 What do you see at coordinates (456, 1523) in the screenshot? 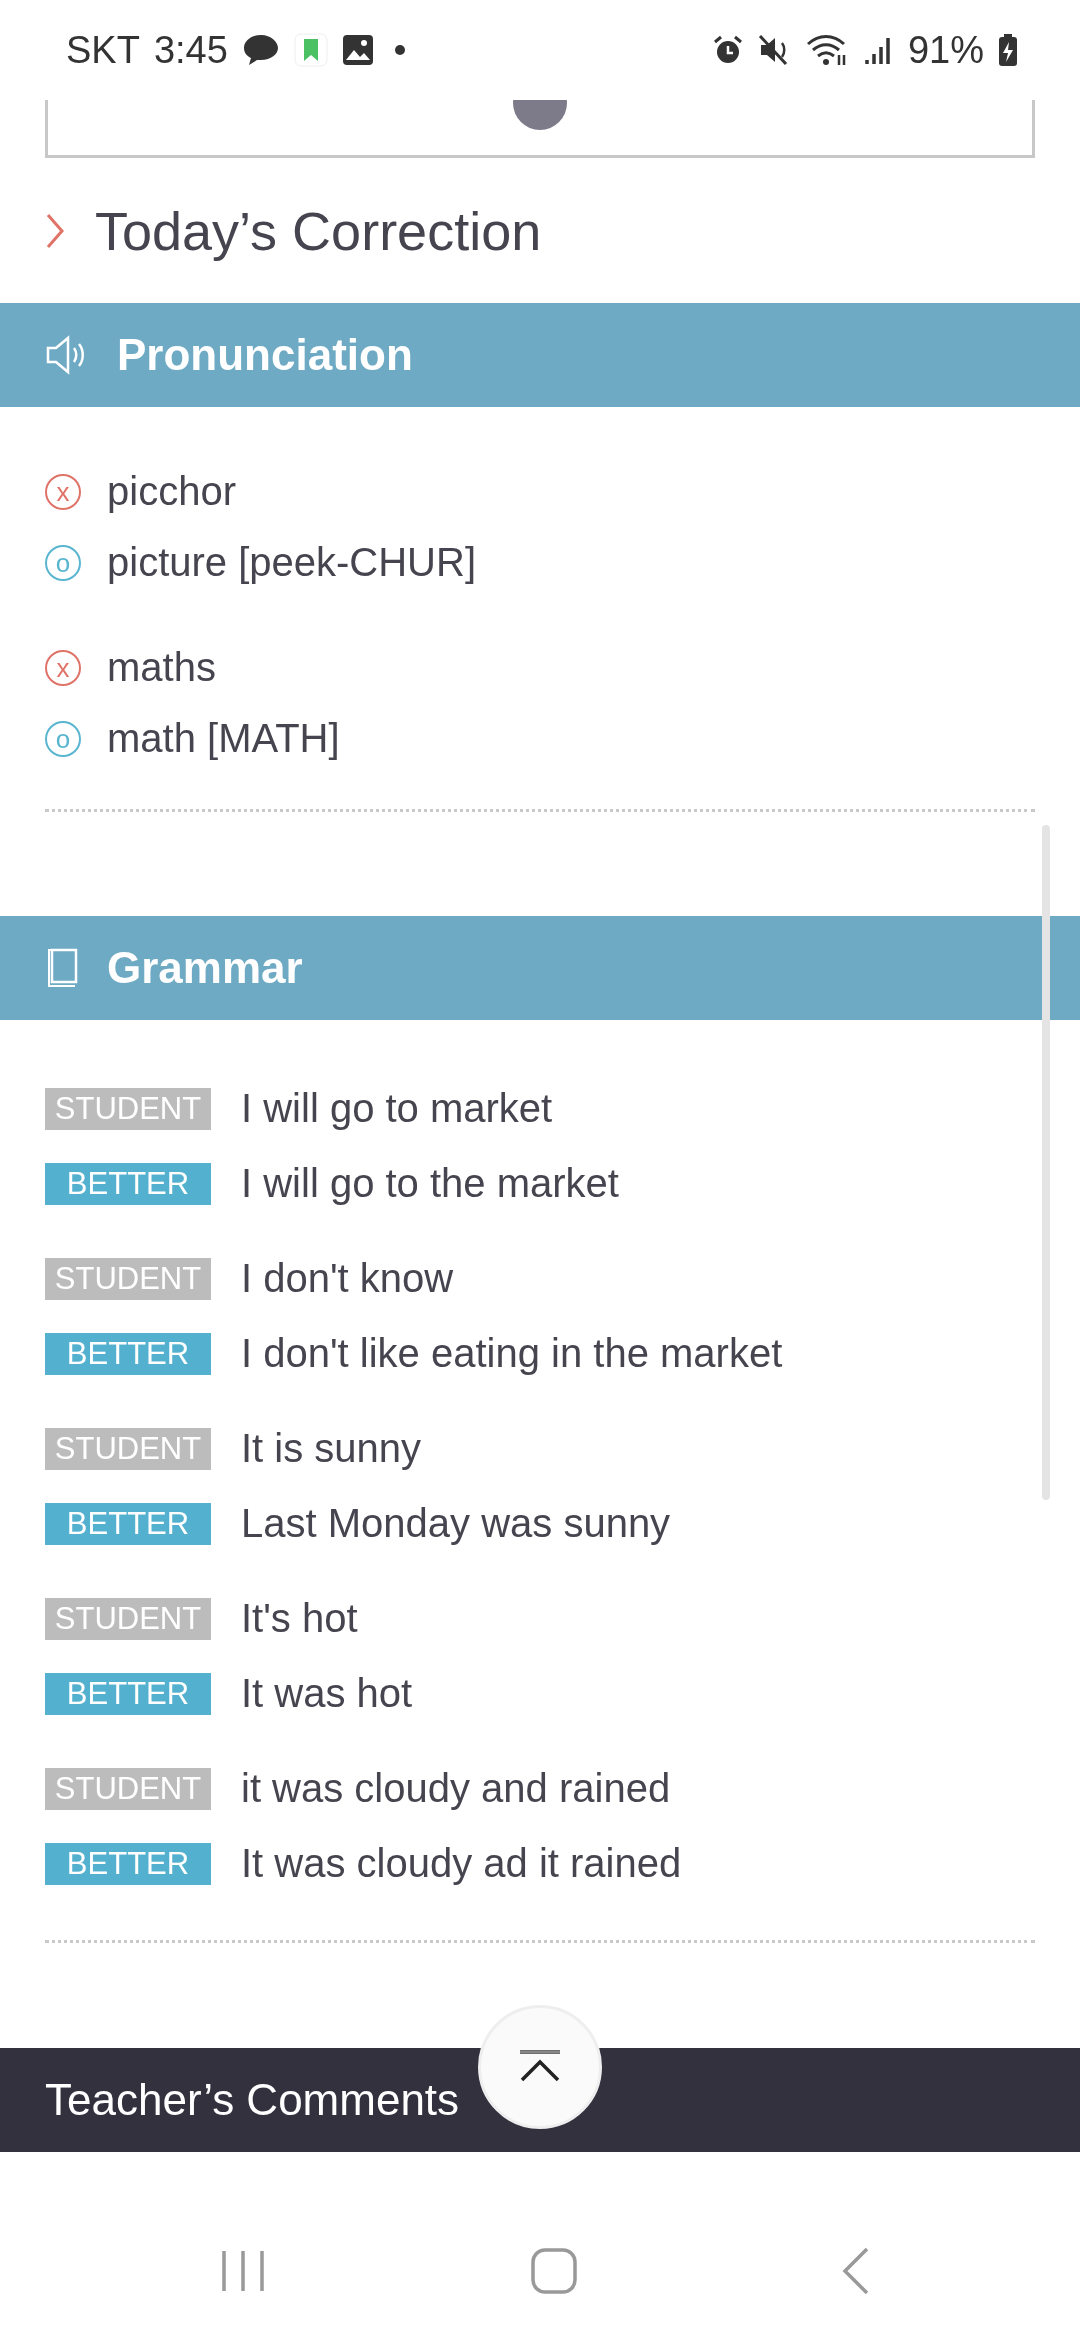
I see `sentence: Last Monday was sunny` at bounding box center [456, 1523].